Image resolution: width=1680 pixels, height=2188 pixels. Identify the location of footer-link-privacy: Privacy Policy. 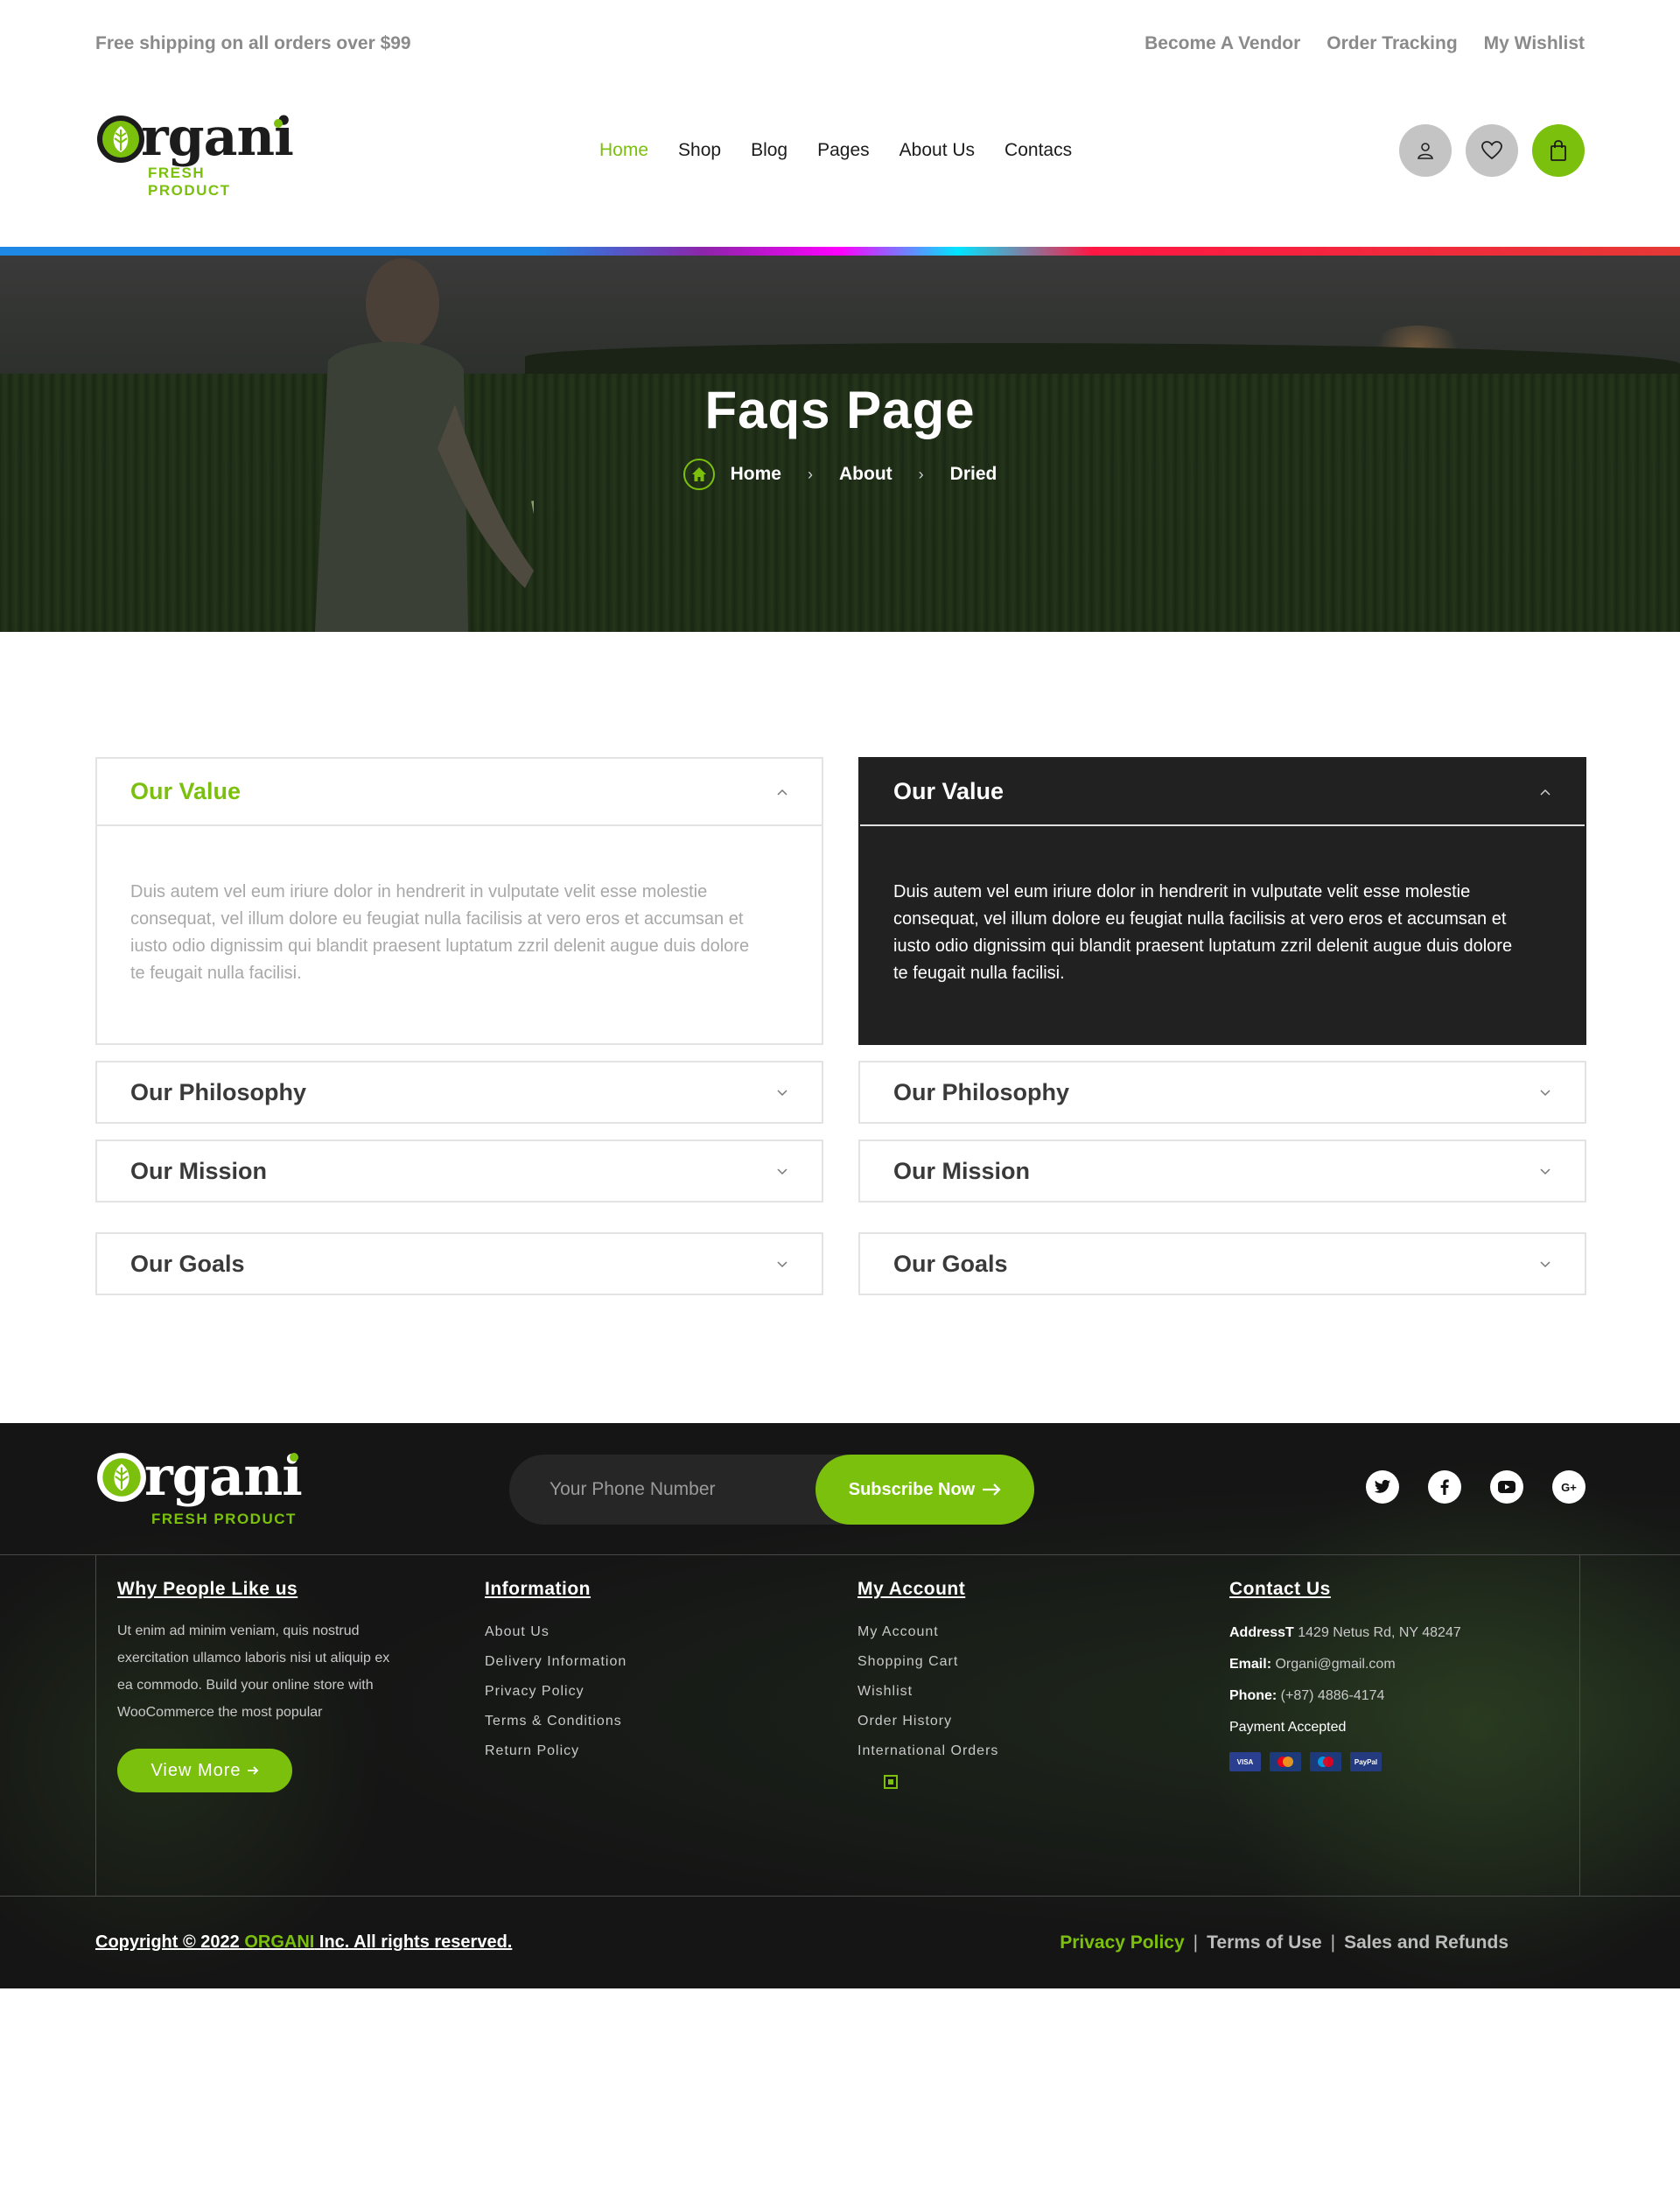
(555, 1692).